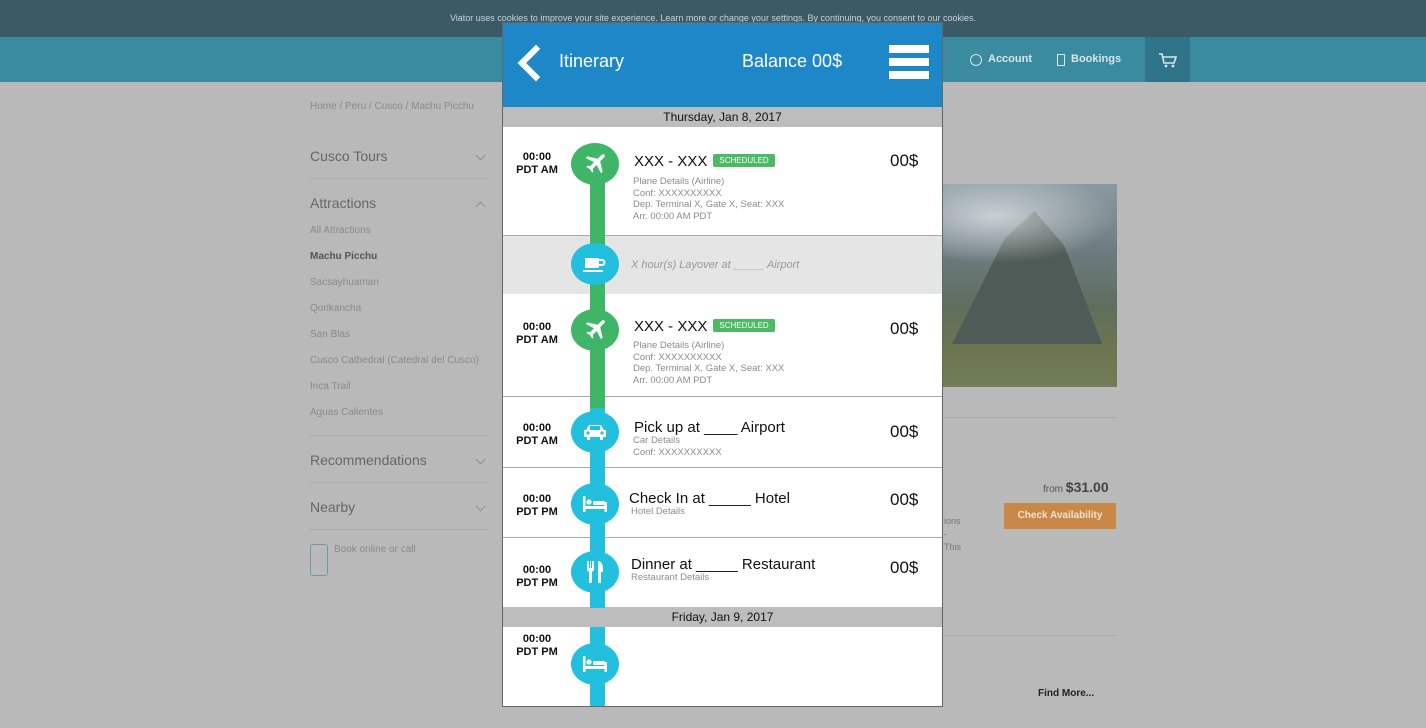 Image resolution: width=1426 pixels, height=728 pixels. Describe the element at coordinates (656, 440) in the screenshot. I see `event-detail: Car Details` at that location.